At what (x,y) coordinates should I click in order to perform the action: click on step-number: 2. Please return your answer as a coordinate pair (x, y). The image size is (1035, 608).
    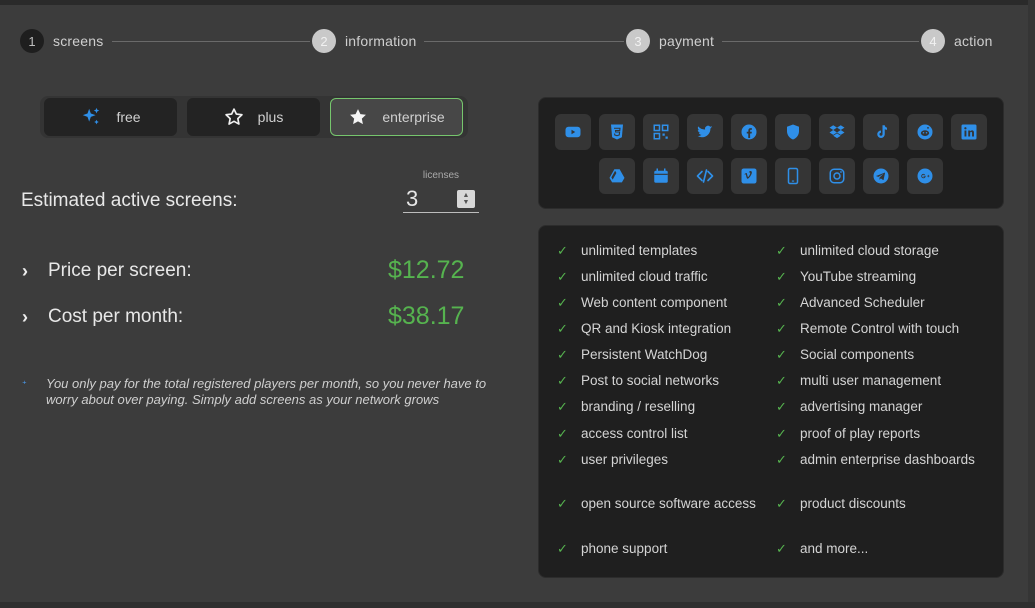
    Looking at the image, I should click on (324, 41).